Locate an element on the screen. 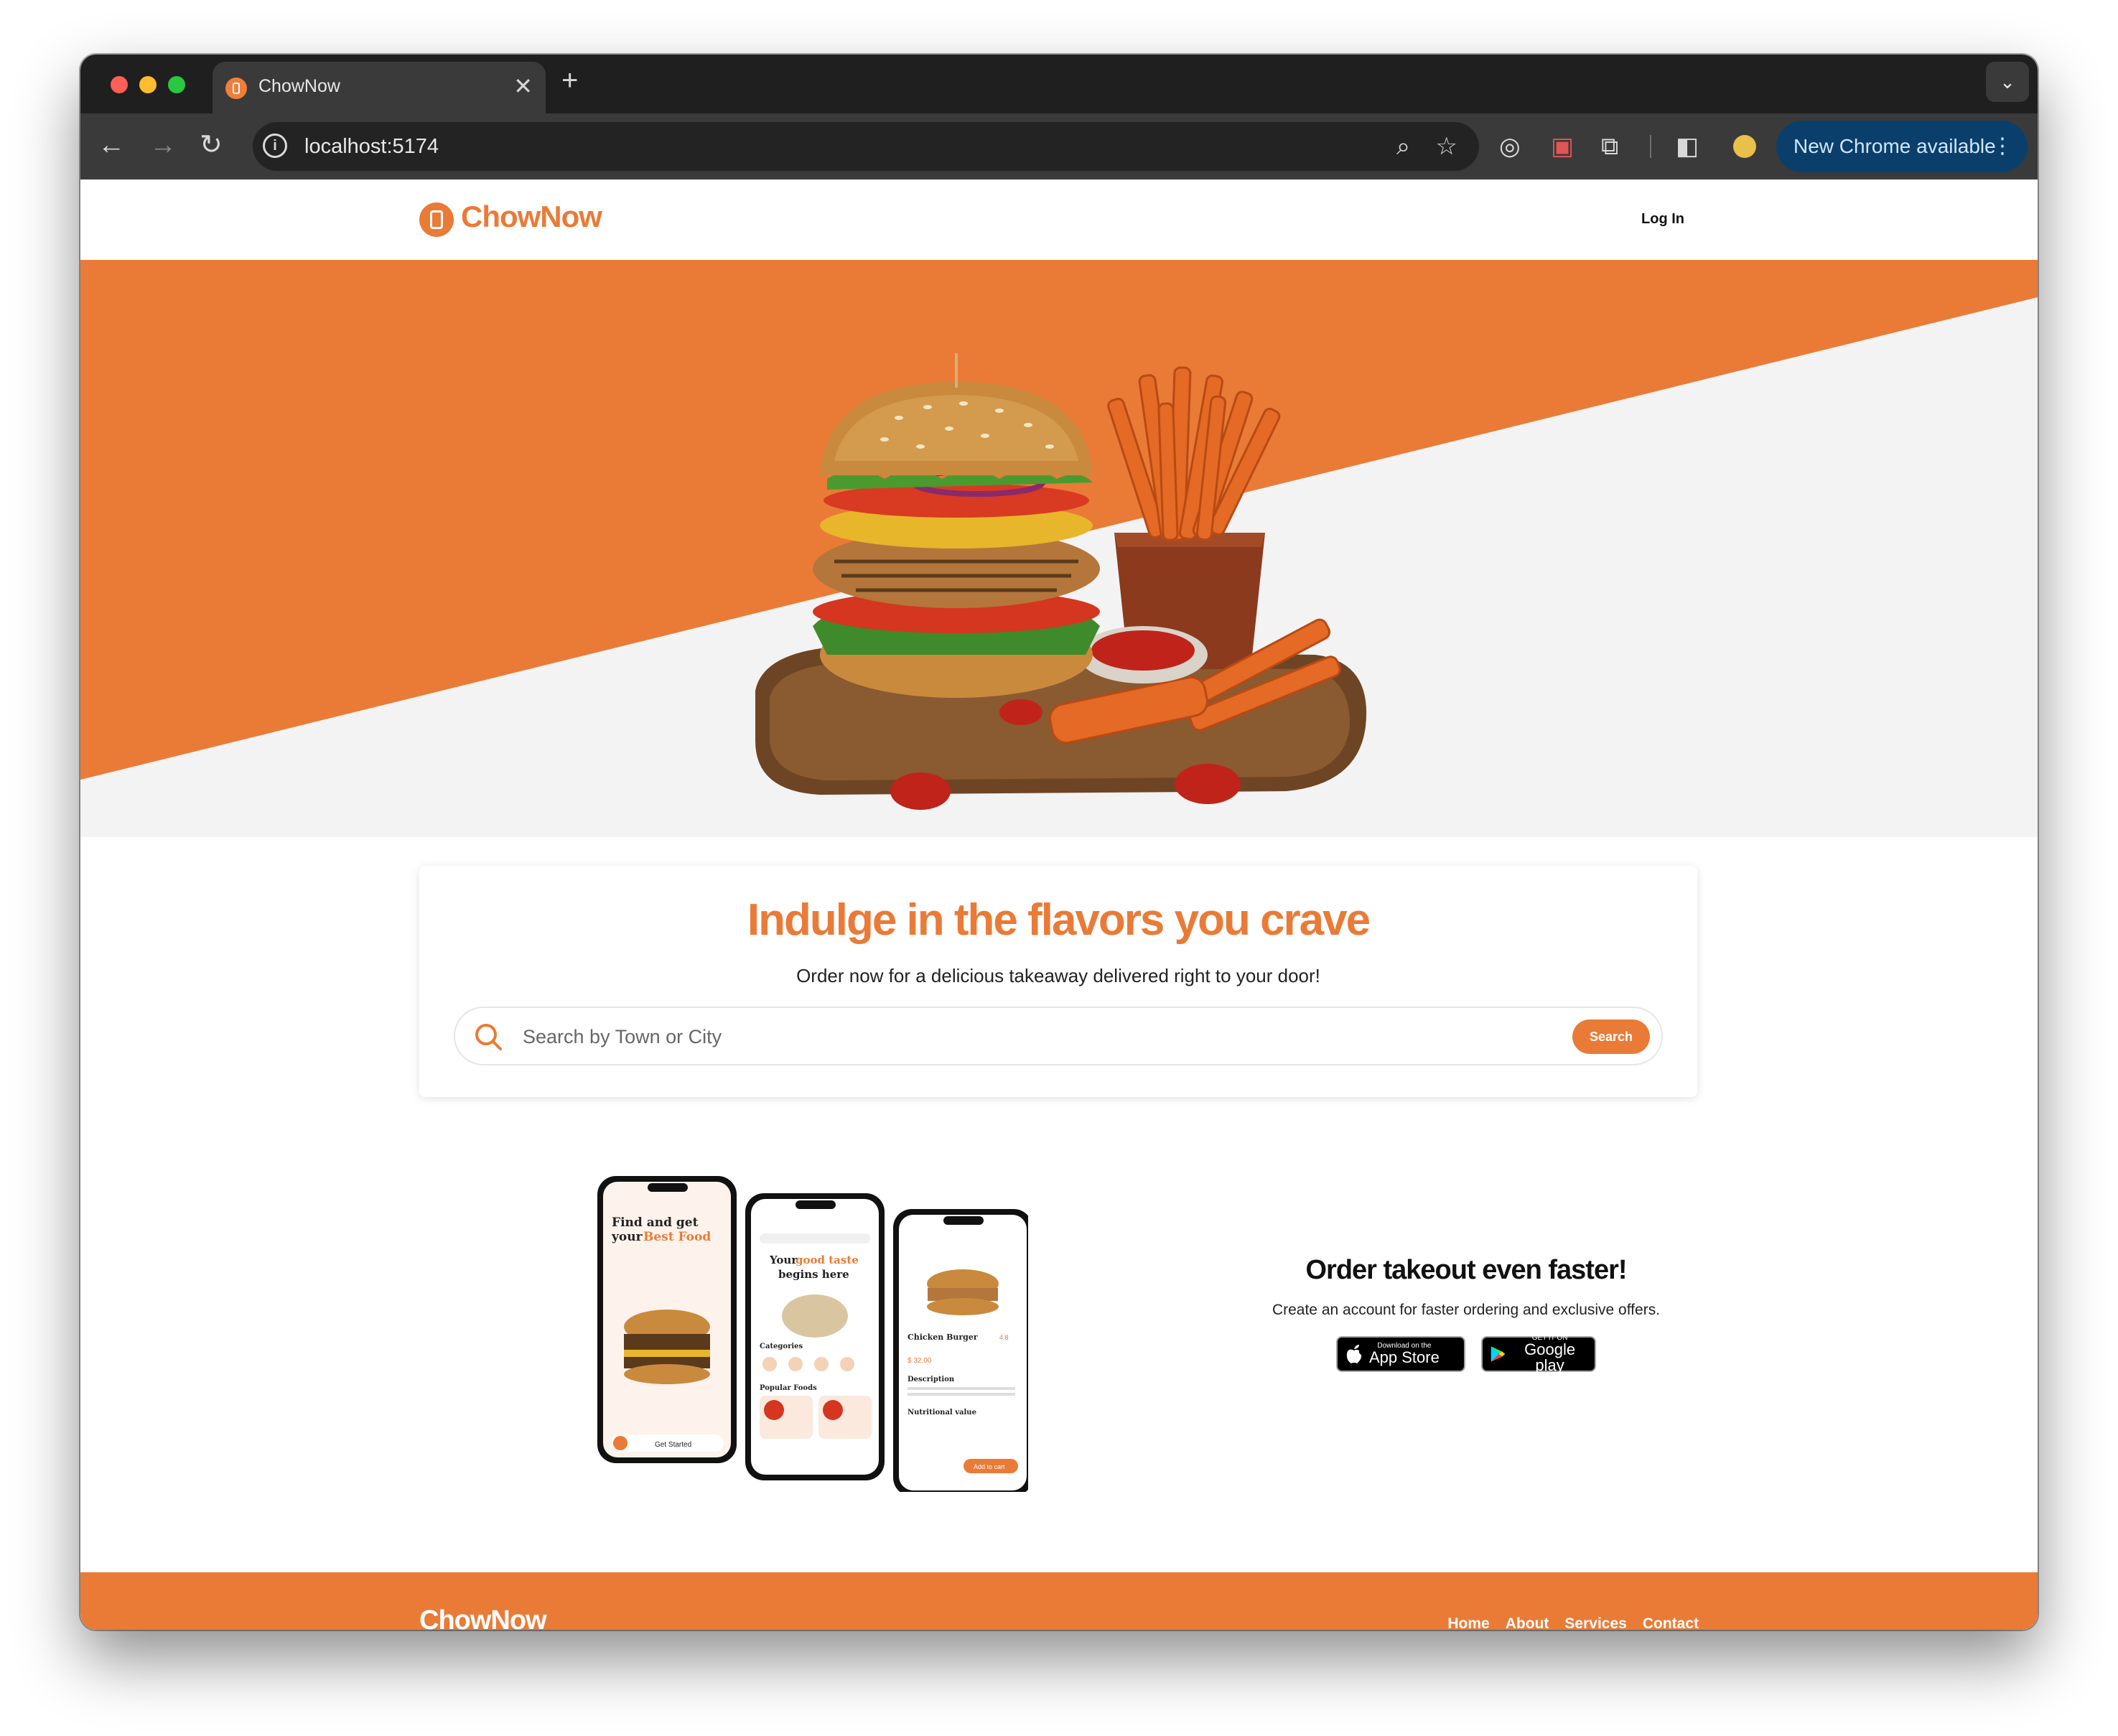  search-button: Search is located at coordinates (1611, 1036).